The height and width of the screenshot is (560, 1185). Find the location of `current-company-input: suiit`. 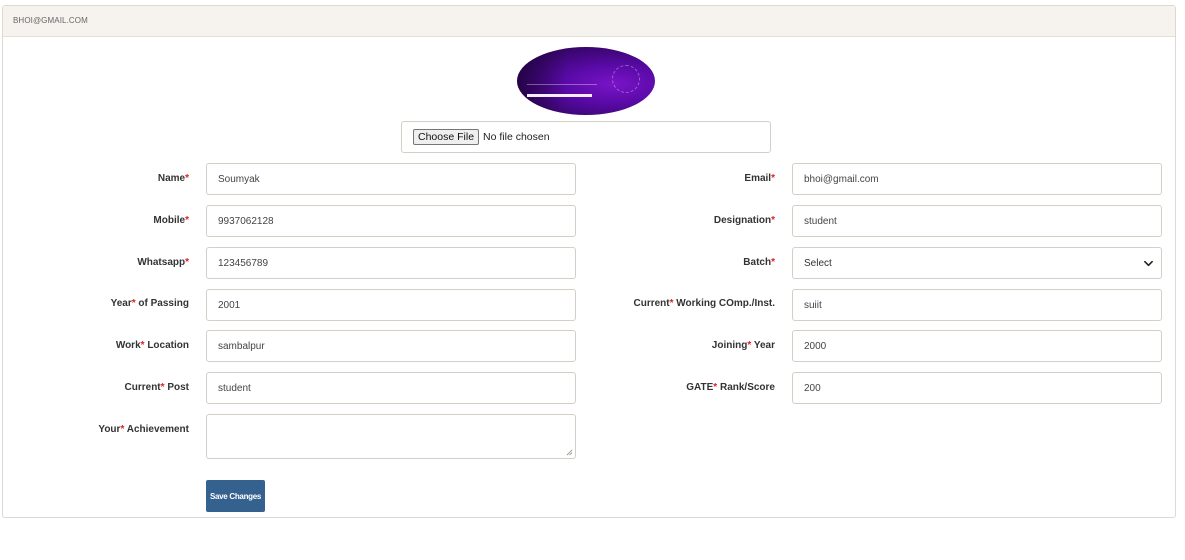

current-company-input: suiit is located at coordinates (977, 305).